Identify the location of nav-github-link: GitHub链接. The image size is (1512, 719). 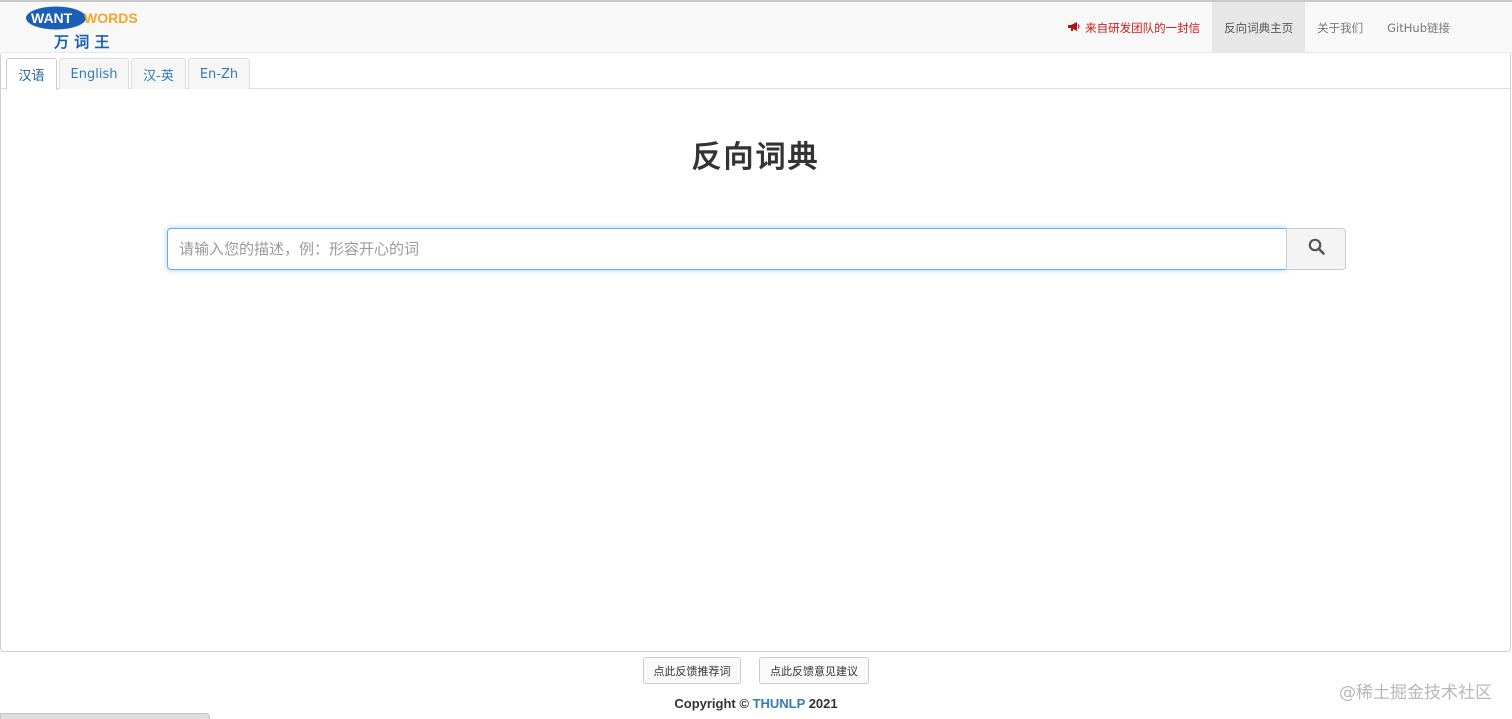
(1418, 27).